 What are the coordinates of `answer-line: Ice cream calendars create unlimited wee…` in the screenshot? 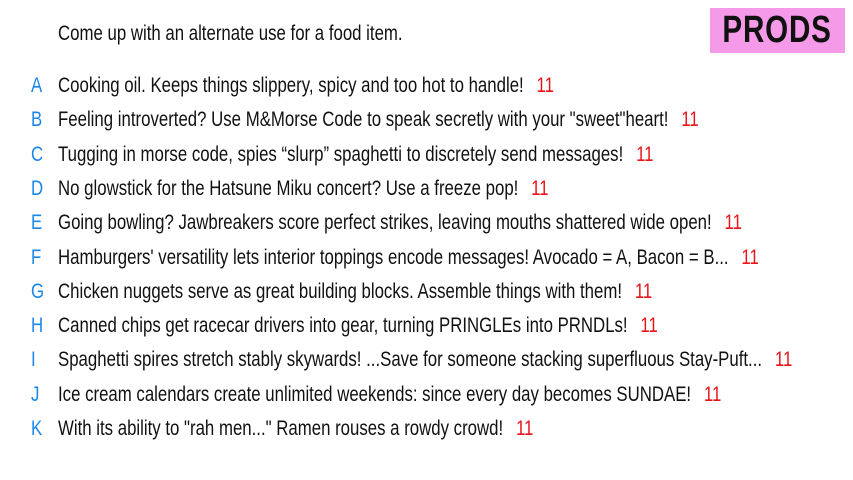 It's located at (389, 395).